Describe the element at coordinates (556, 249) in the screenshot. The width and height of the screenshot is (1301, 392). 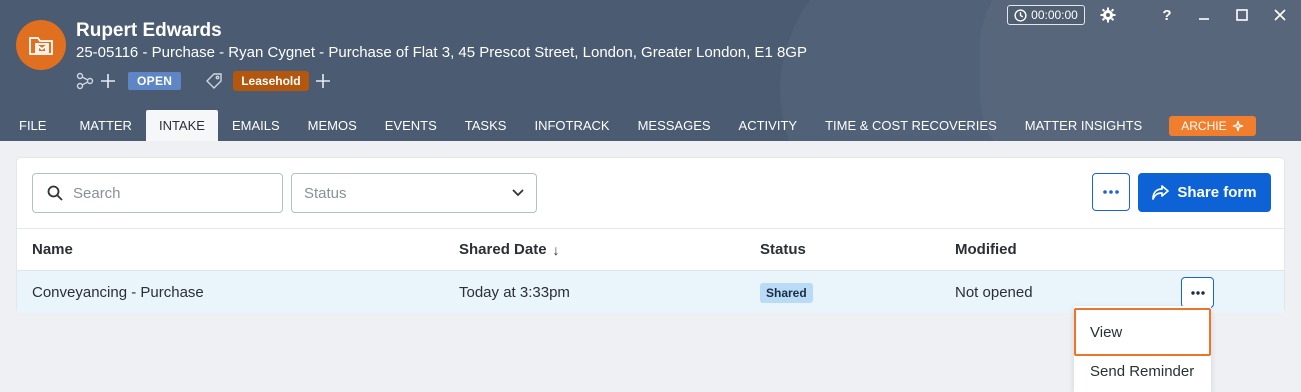
I see `sort-arrow-icon: ↓` at that location.